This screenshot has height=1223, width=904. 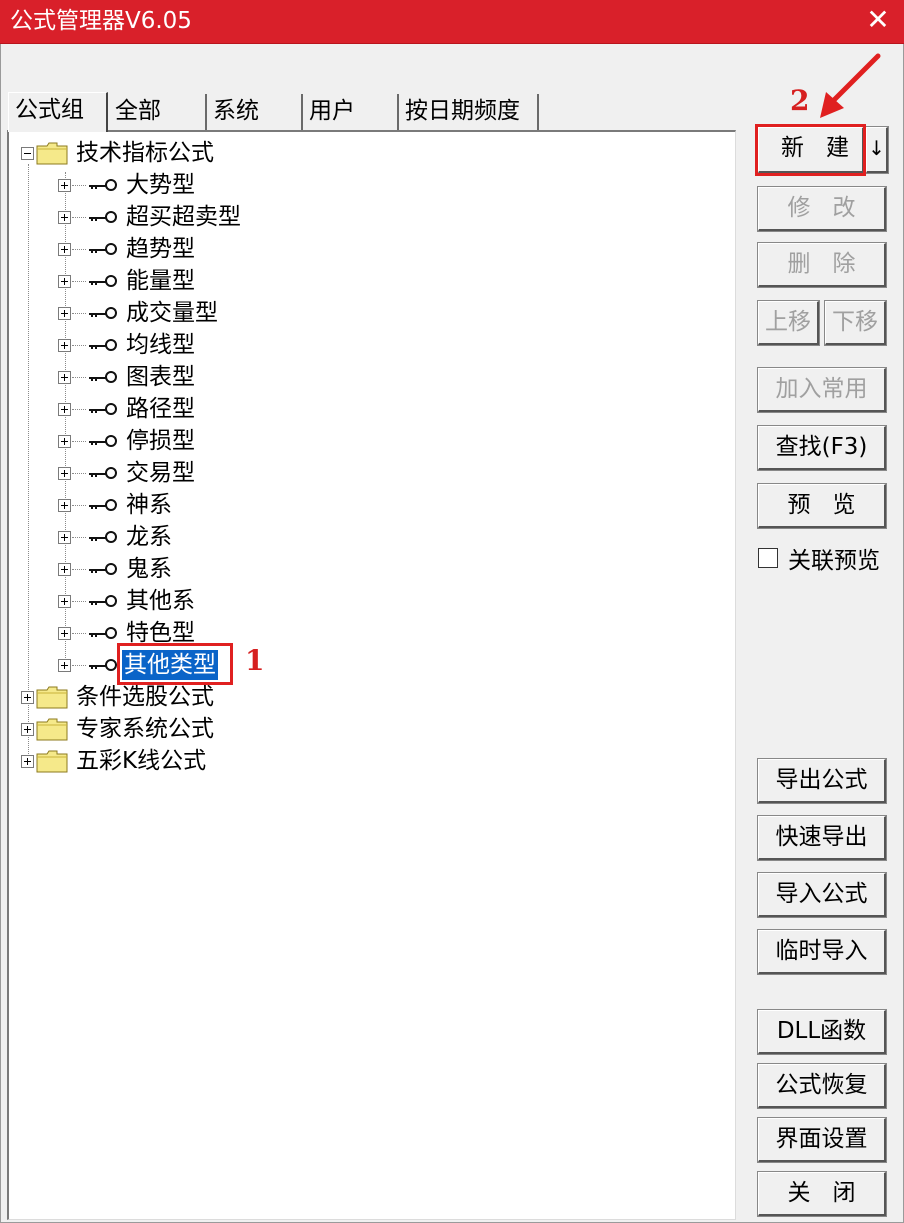 I want to click on tree-item-gui-series: 鬼系, so click(x=116, y=569).